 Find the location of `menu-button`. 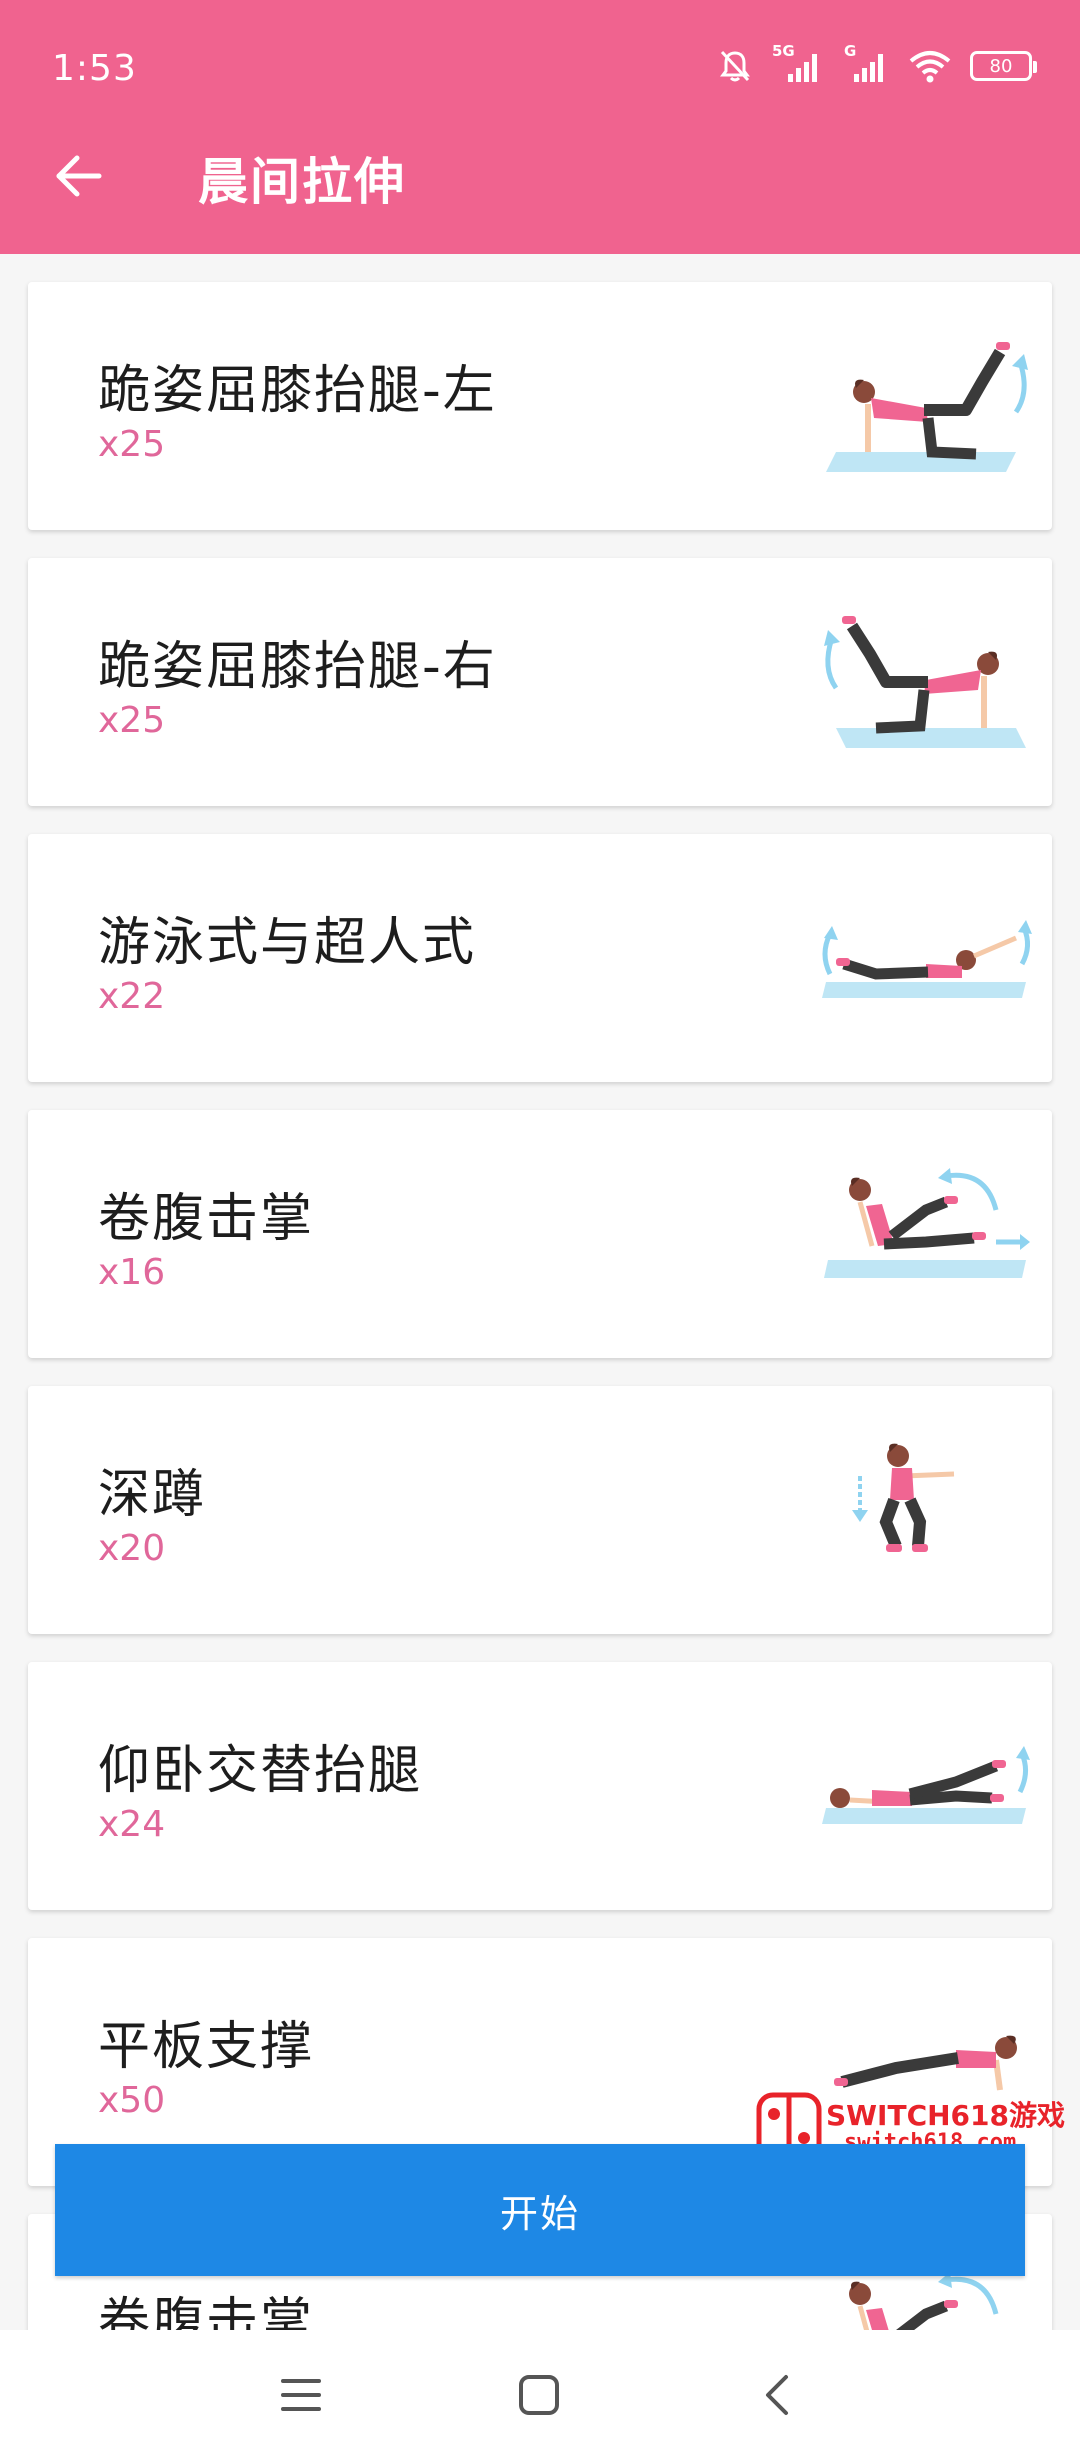

menu-button is located at coordinates (301, 2395).